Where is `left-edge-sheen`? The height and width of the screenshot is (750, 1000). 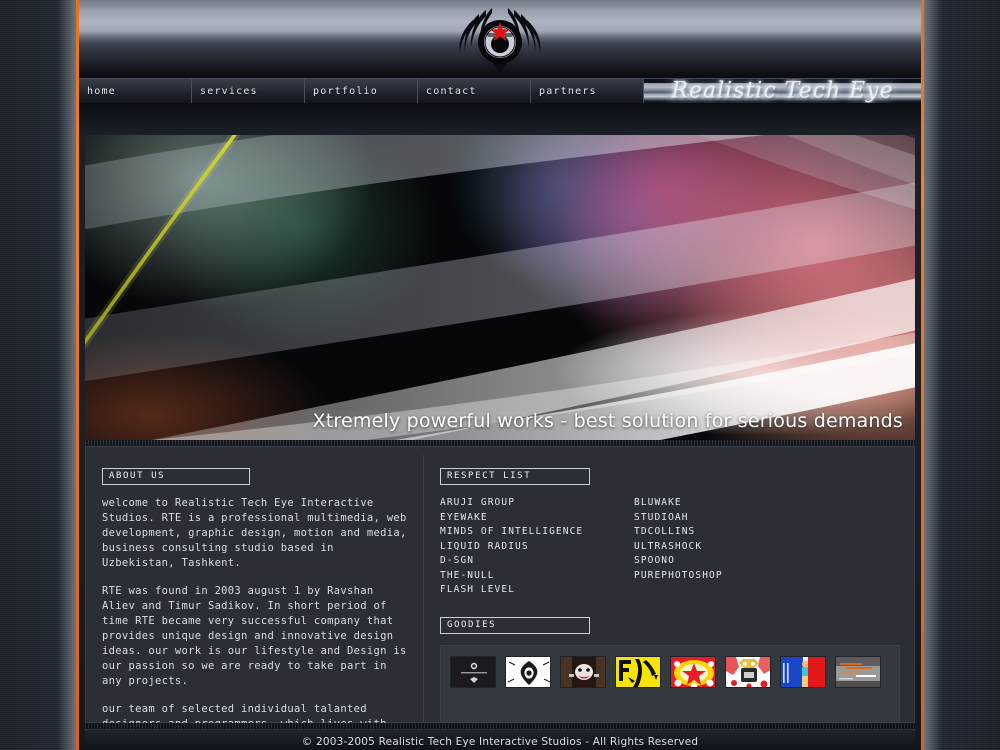 left-edge-sheen is located at coordinates (67, 375).